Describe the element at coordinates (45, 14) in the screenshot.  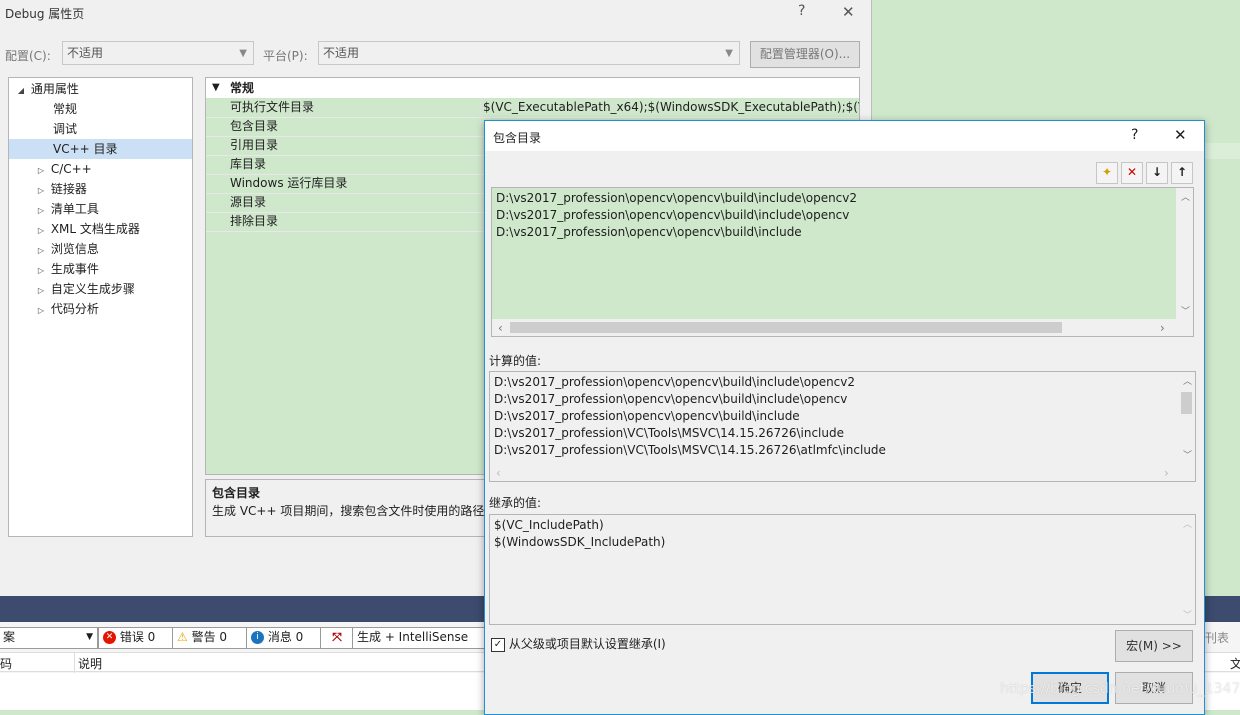
I see `window-title: Debug 属性页` at that location.